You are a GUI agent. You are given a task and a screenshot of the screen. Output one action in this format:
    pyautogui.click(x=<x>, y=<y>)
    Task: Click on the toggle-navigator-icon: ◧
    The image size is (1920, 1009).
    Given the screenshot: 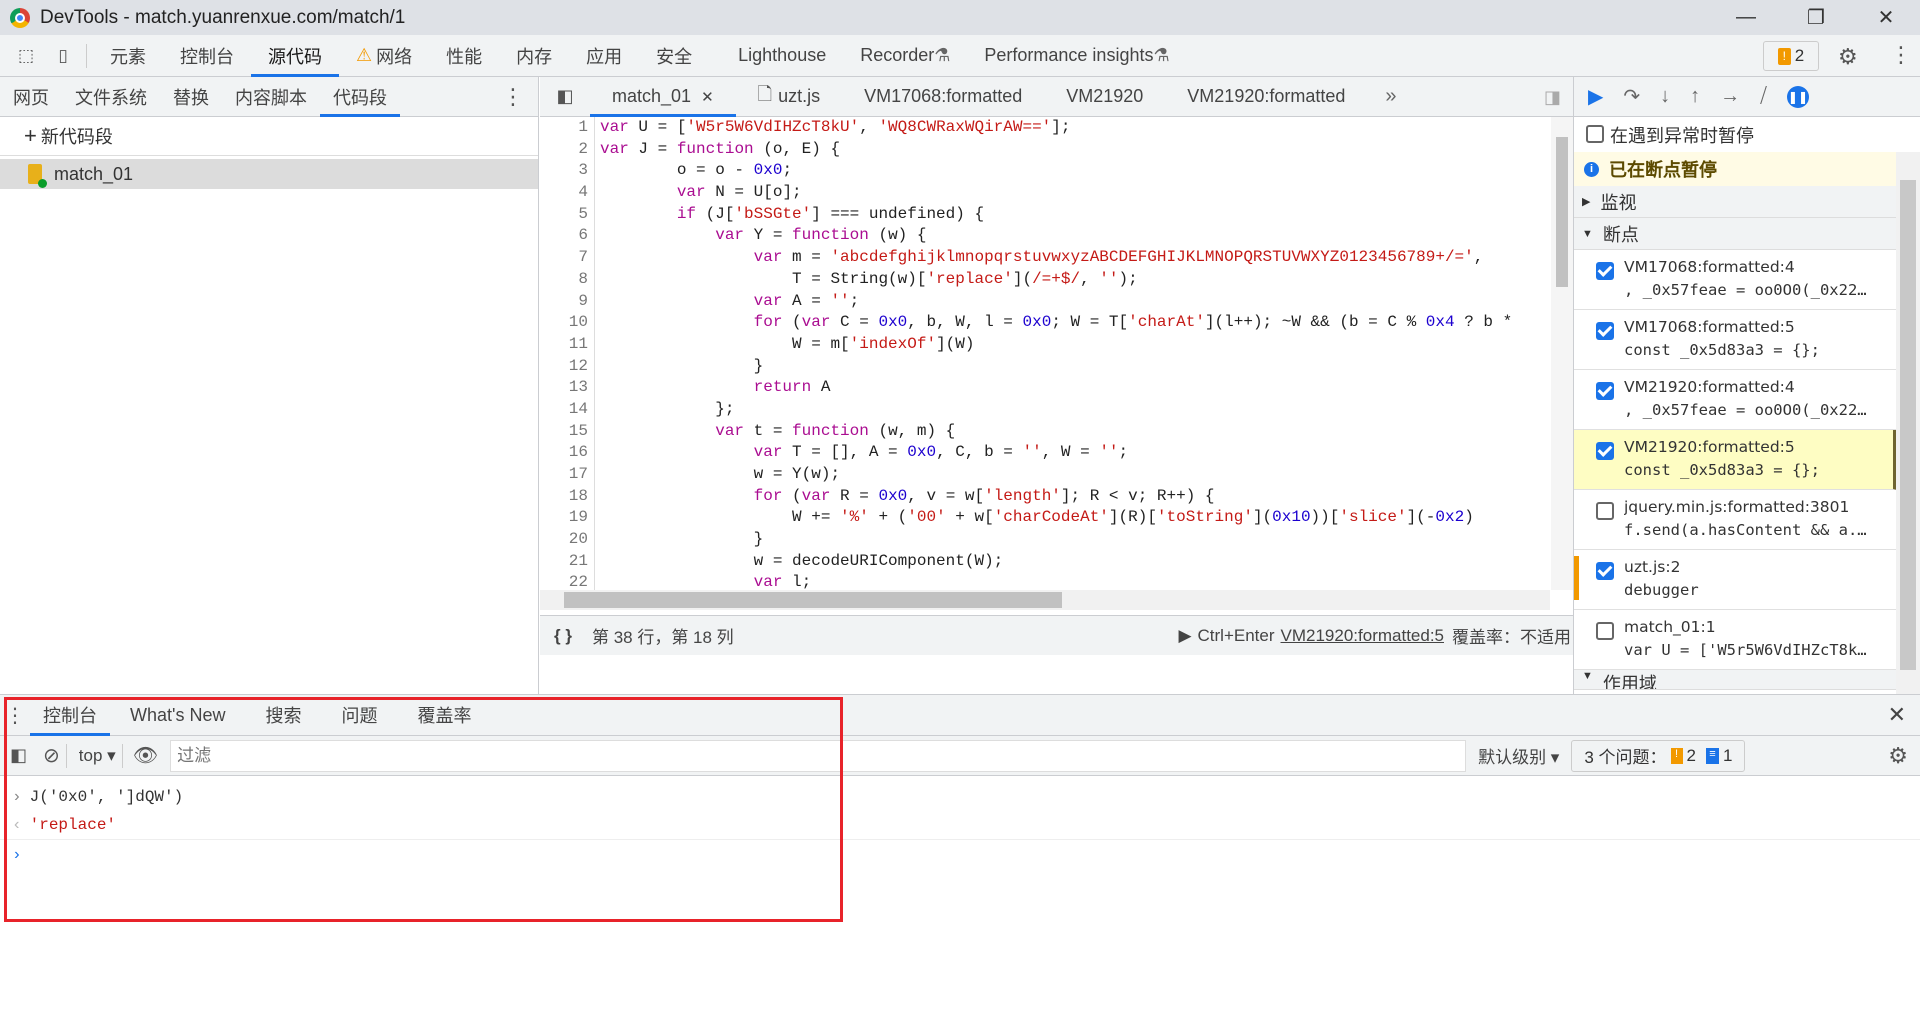 What is the action you would take?
    pyautogui.click(x=565, y=96)
    